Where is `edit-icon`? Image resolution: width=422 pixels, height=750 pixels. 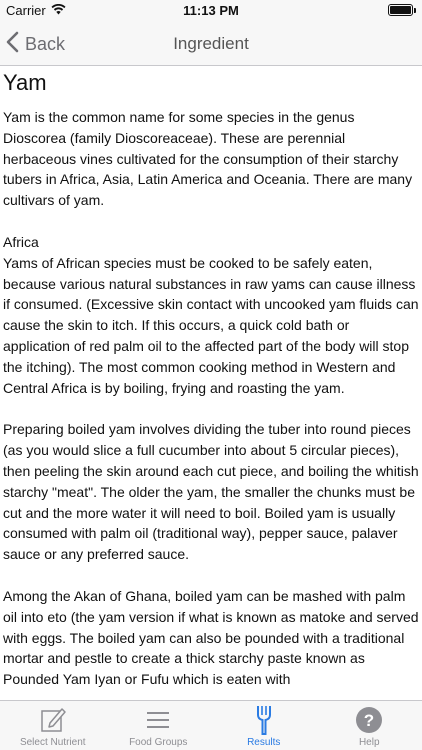
edit-icon is located at coordinates (53, 720).